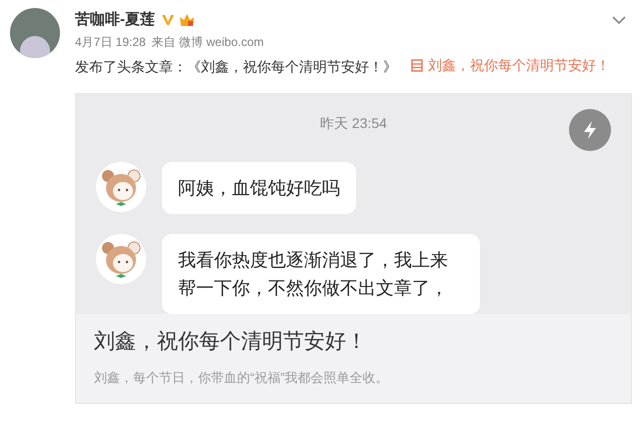 The image size is (640, 431). Describe the element at coordinates (168, 20) in the screenshot. I see `verified-icon` at that location.